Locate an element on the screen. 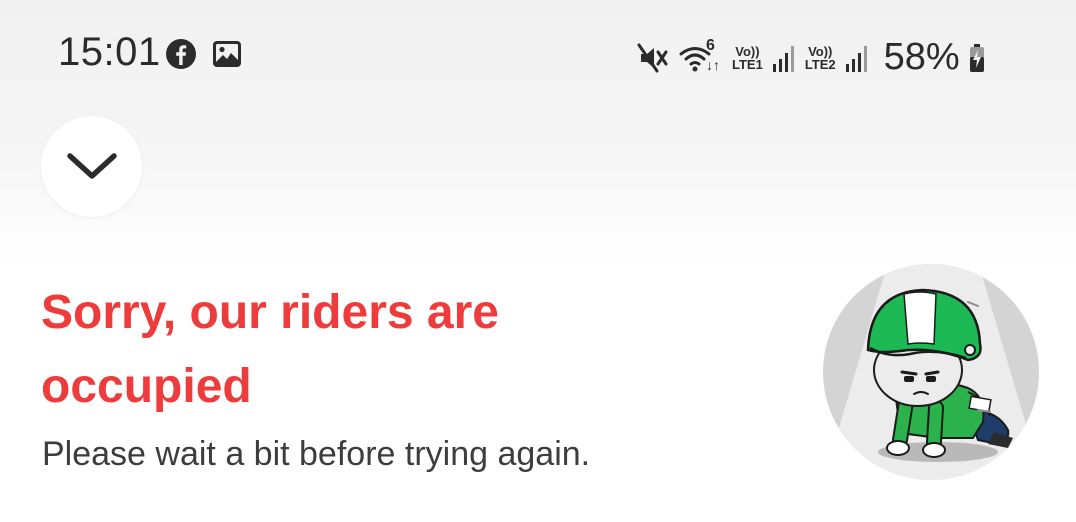  status-time: 15:01 is located at coordinates (109, 52).